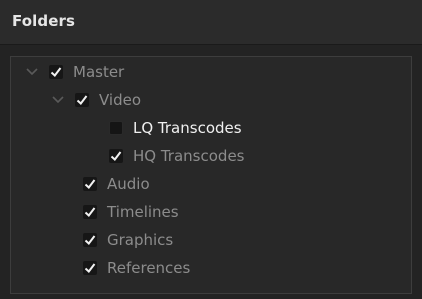 Image resolution: width=422 pixels, height=299 pixels. What do you see at coordinates (44, 21) in the screenshot?
I see `panel-title: Folders` at bounding box center [44, 21].